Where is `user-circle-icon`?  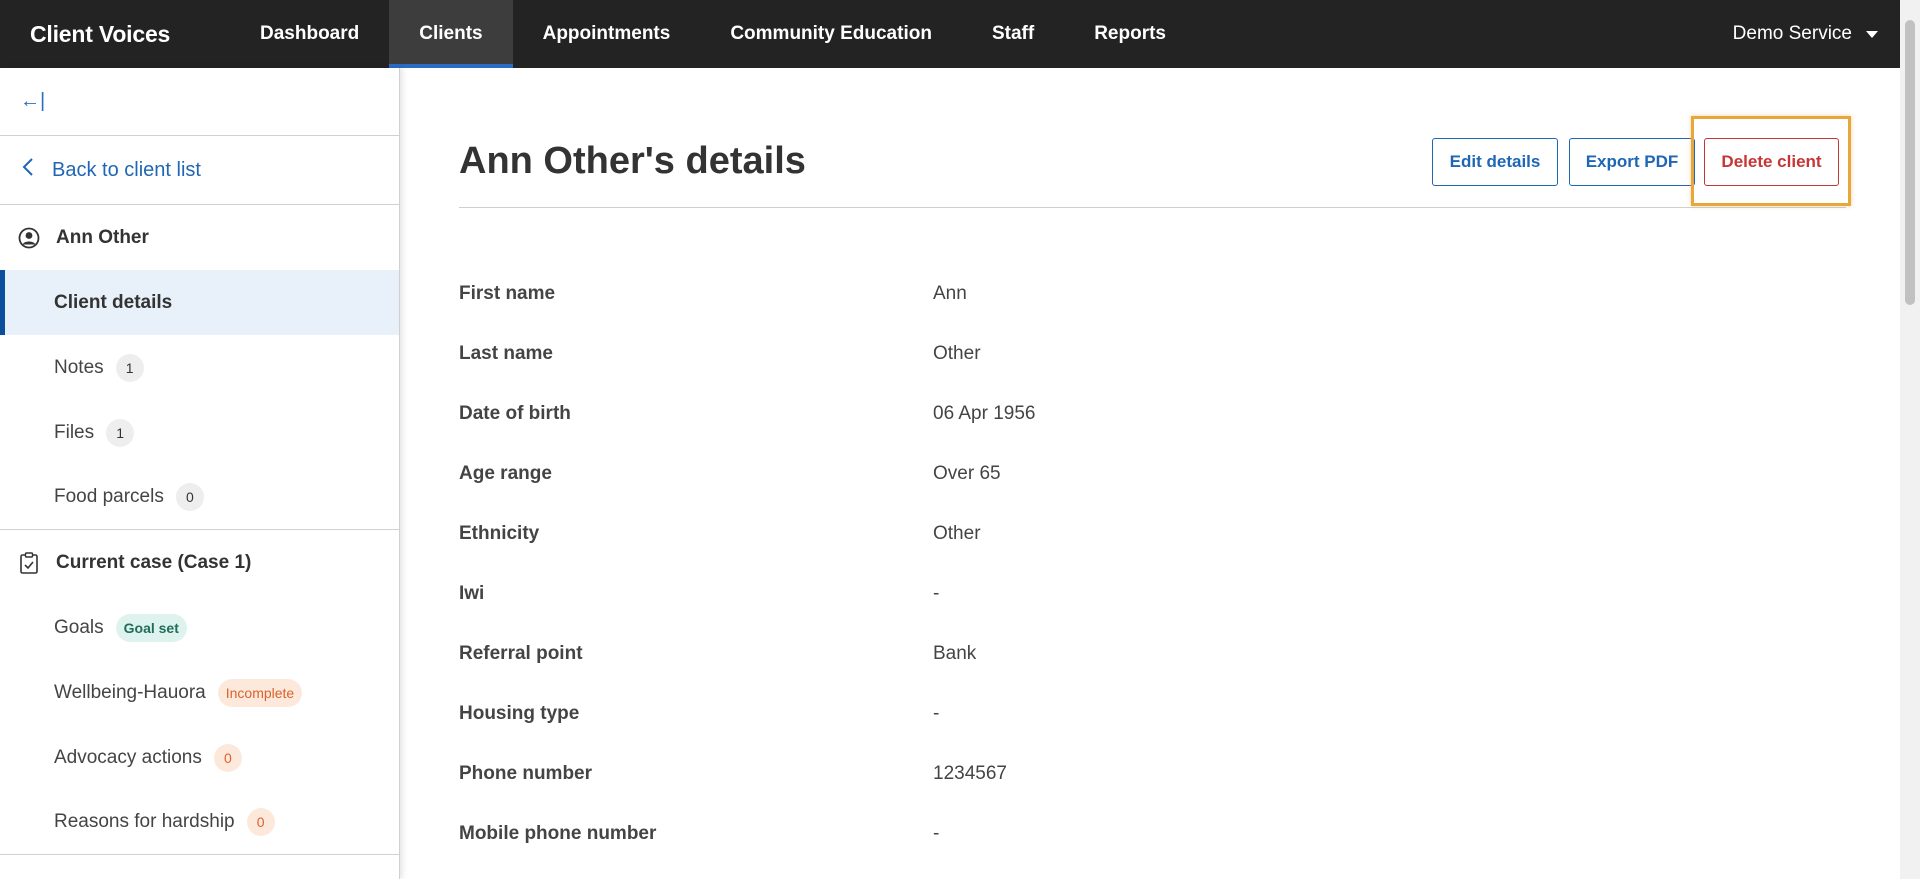
user-circle-icon is located at coordinates (29, 238).